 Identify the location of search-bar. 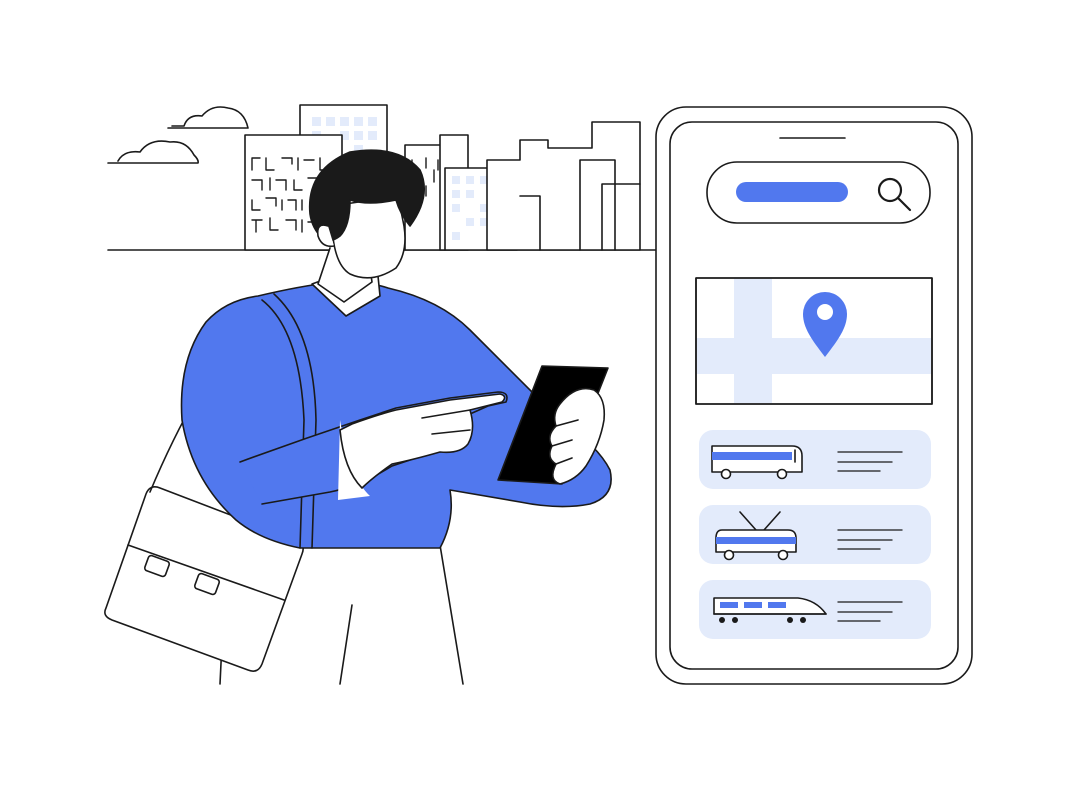
(818, 192).